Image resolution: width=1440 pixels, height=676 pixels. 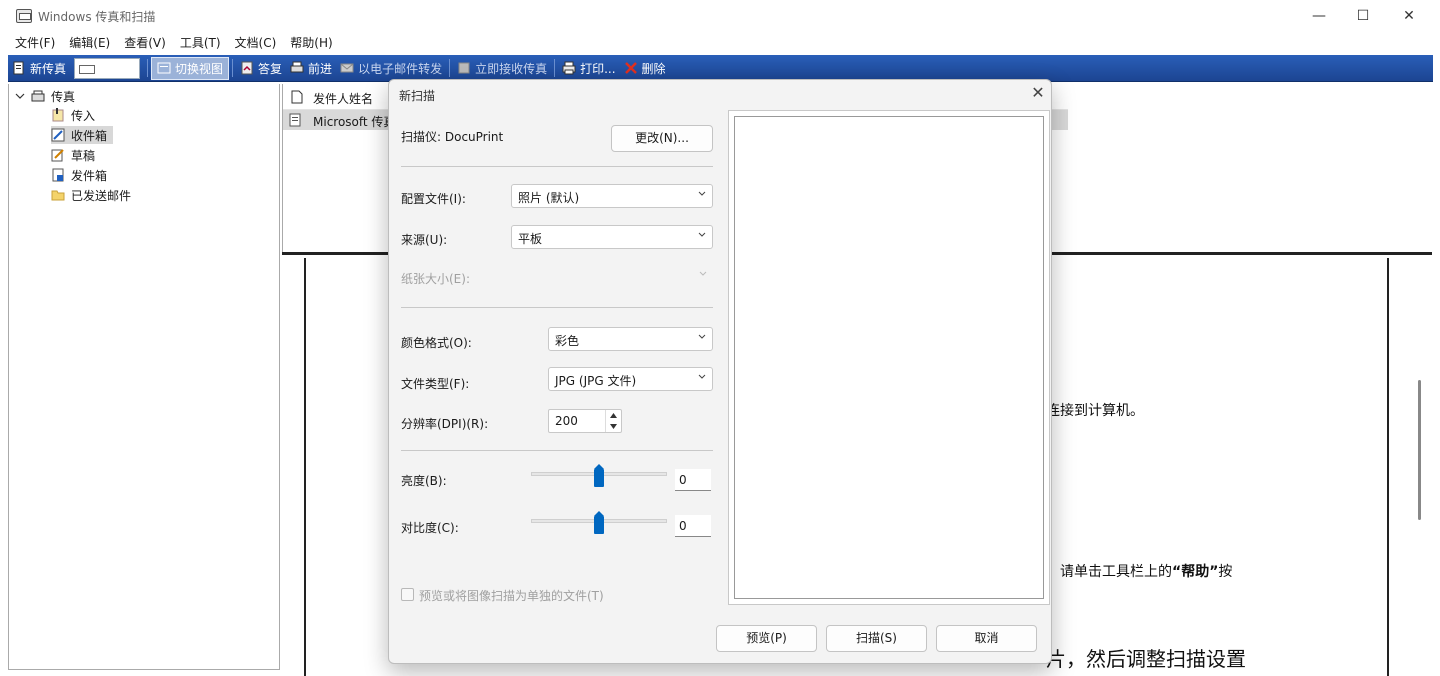 What do you see at coordinates (585, 421) in the screenshot?
I see `resolution-spinner: 200` at bounding box center [585, 421].